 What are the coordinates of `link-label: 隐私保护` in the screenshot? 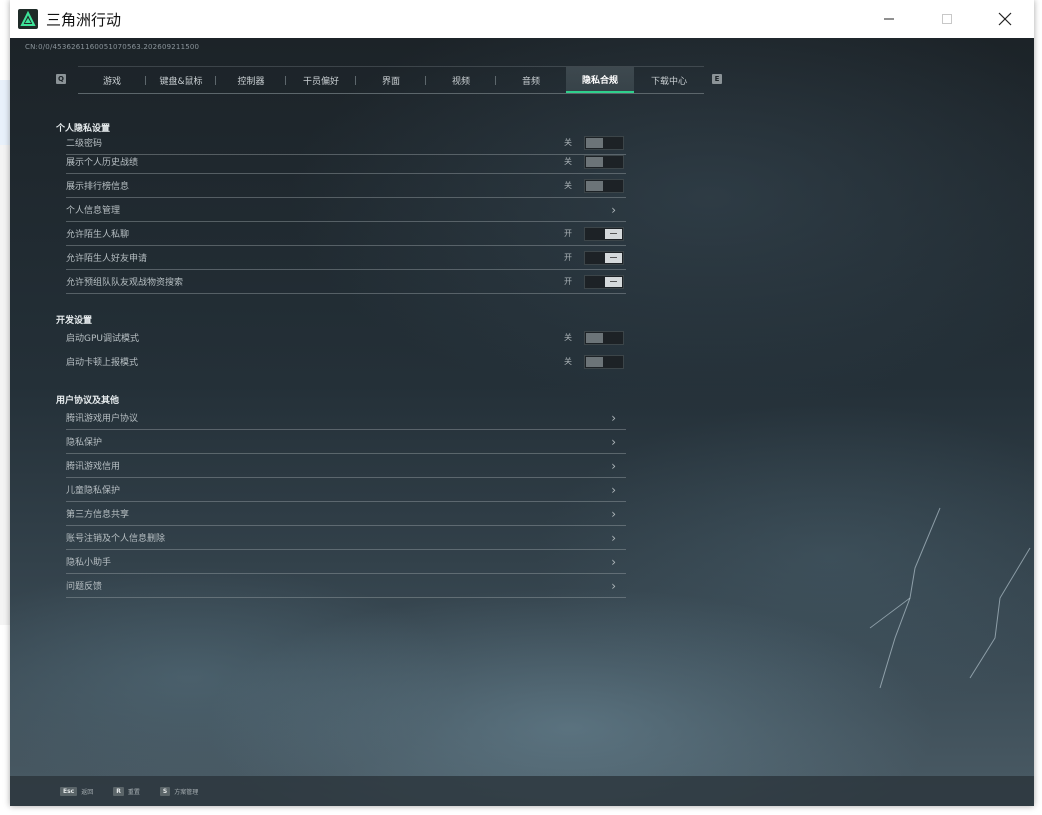 It's located at (84, 443).